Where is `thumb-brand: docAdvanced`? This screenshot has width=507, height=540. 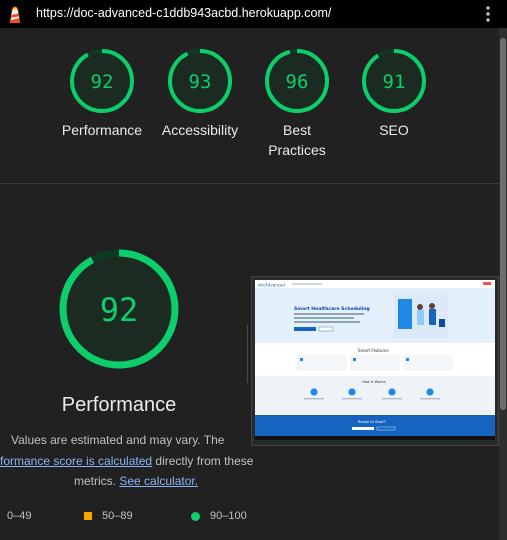
thumb-brand: docAdvanced is located at coordinates (271, 285).